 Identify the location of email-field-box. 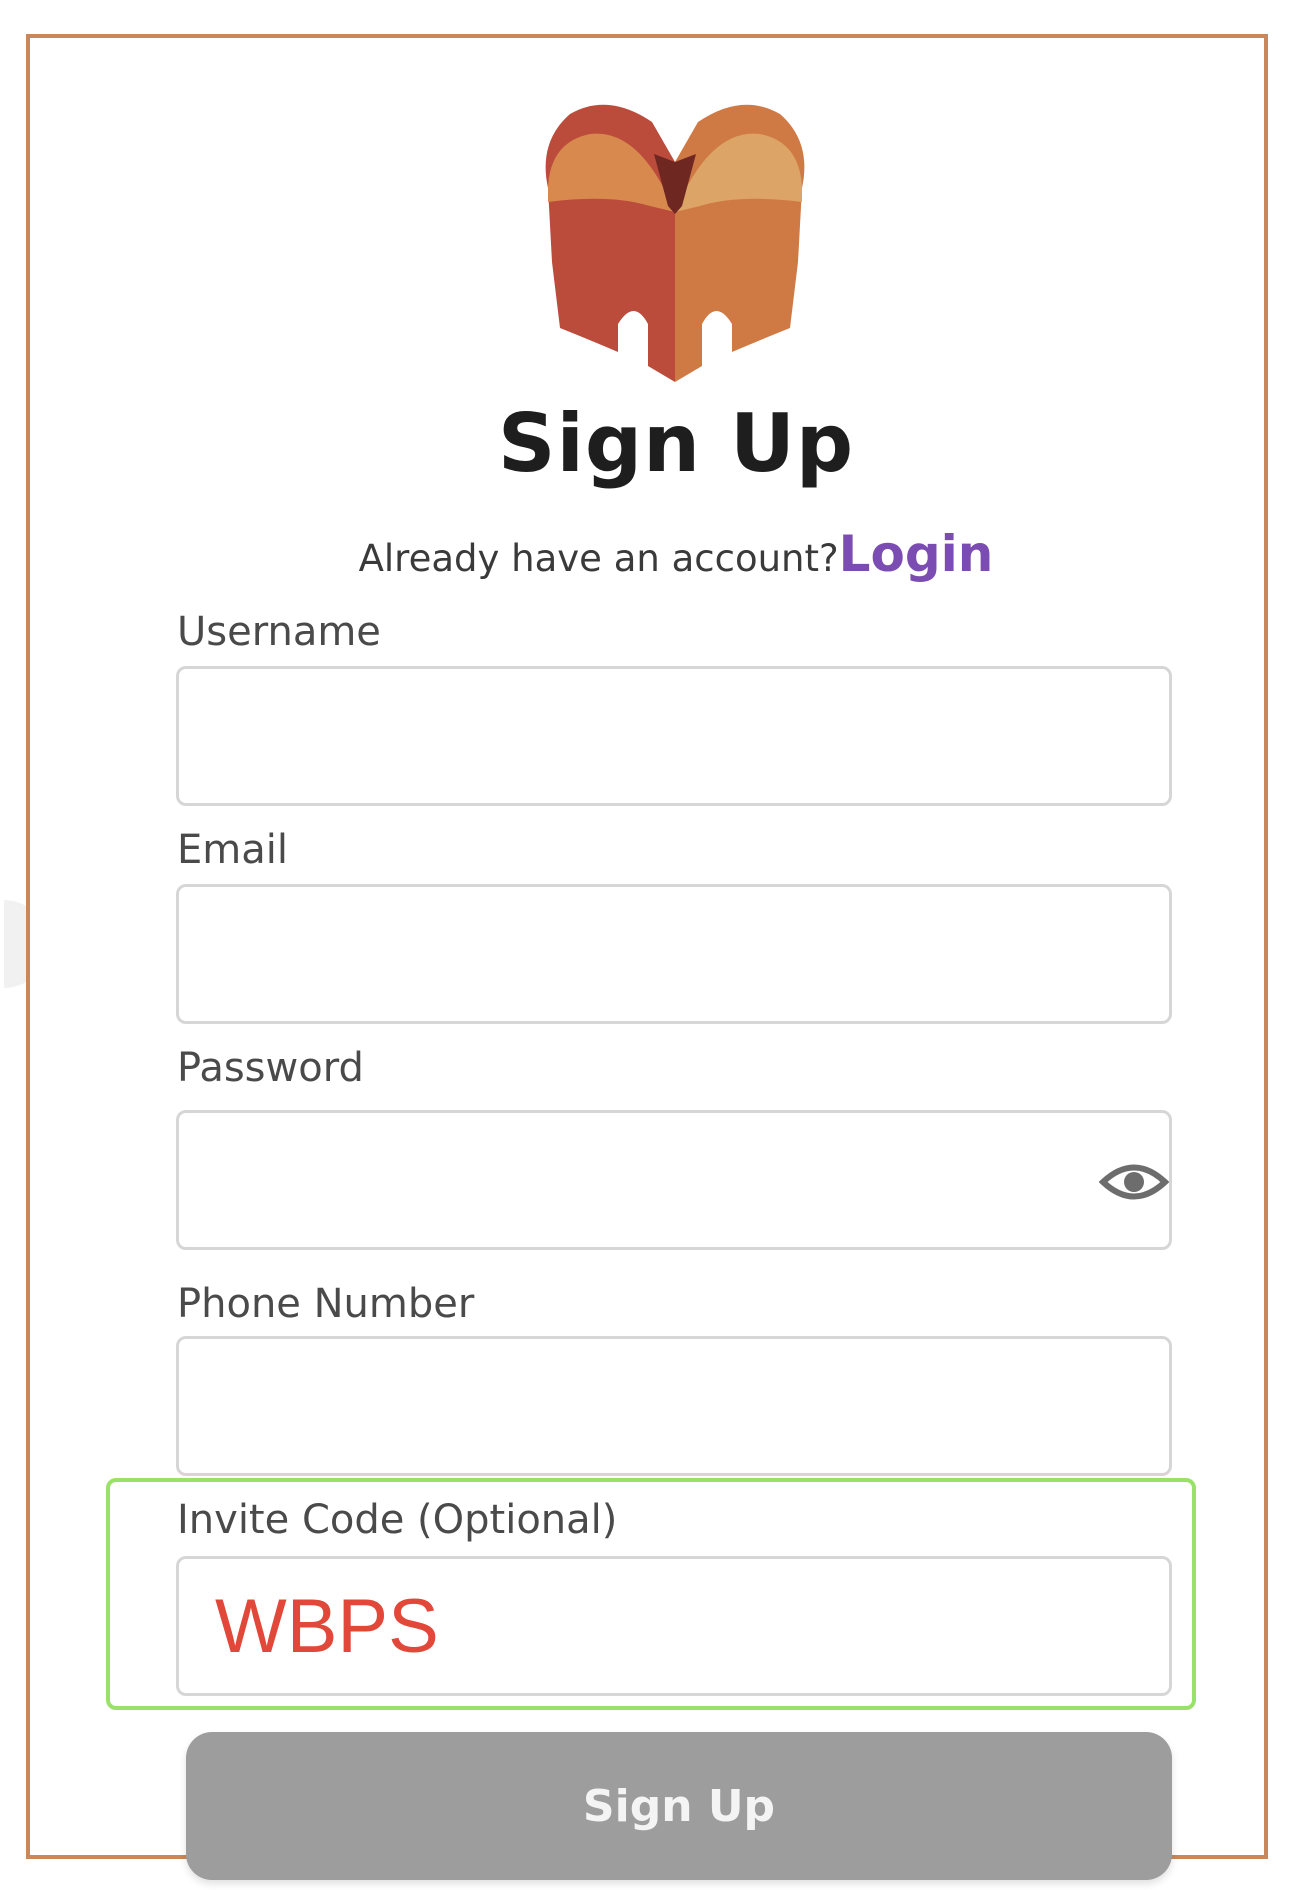
(674, 954).